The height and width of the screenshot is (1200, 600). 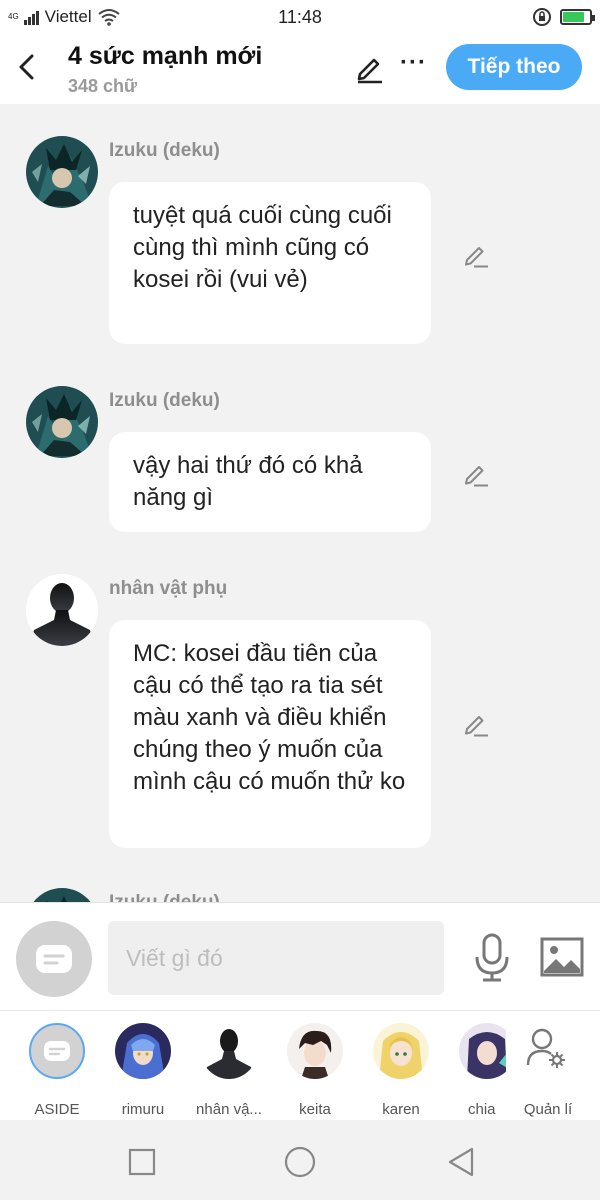 I want to click on character-chia: chia, so click(x=476, y=1069).